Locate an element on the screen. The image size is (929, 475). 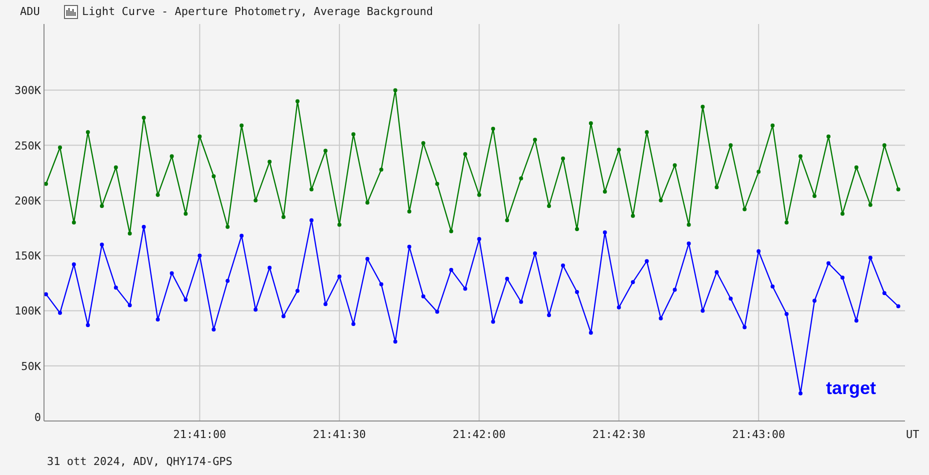
status-text: 31 ott 2024, ADV, QHY174-GPS is located at coordinates (140, 462).